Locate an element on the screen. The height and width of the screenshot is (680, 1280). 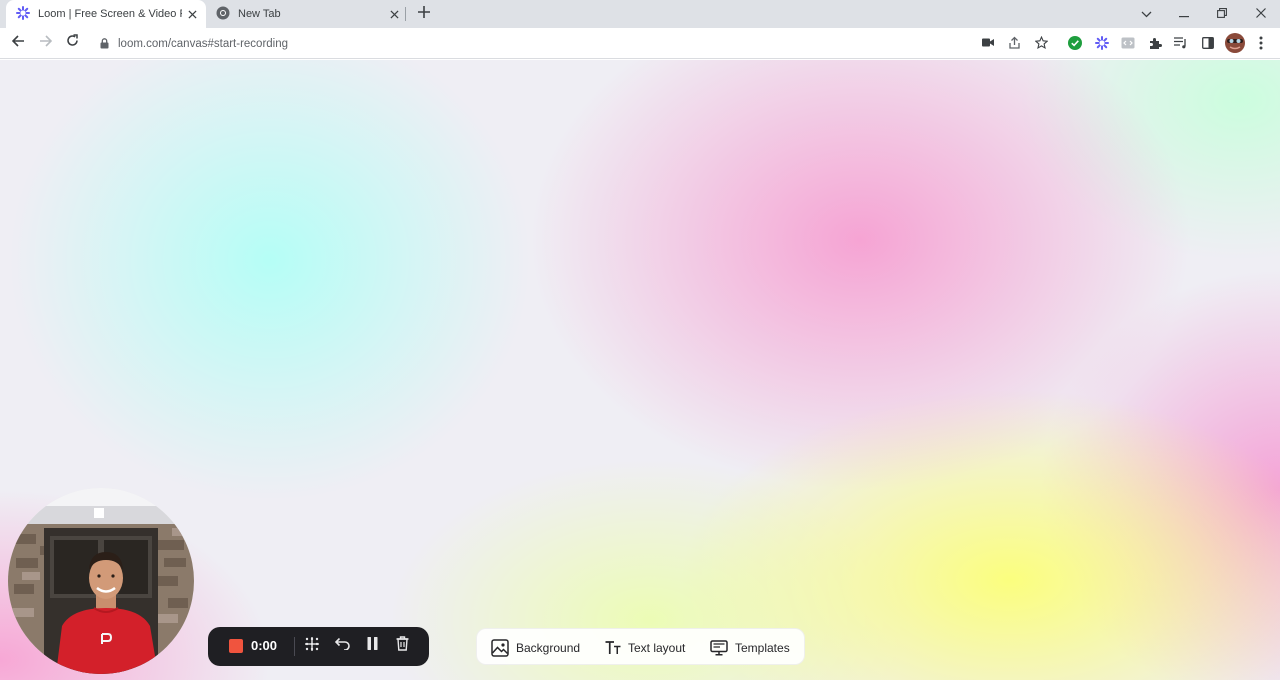
chevron-down-icon is located at coordinates (1146, 14).